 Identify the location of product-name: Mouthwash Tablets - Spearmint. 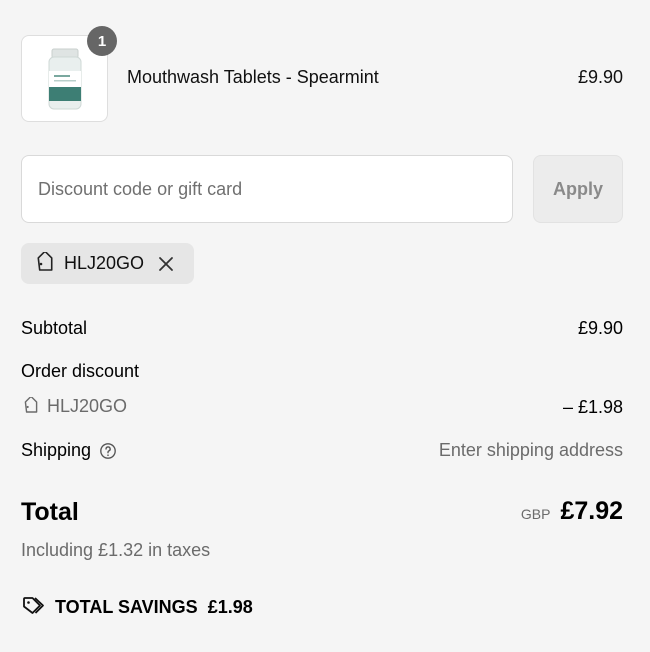
(253, 77).